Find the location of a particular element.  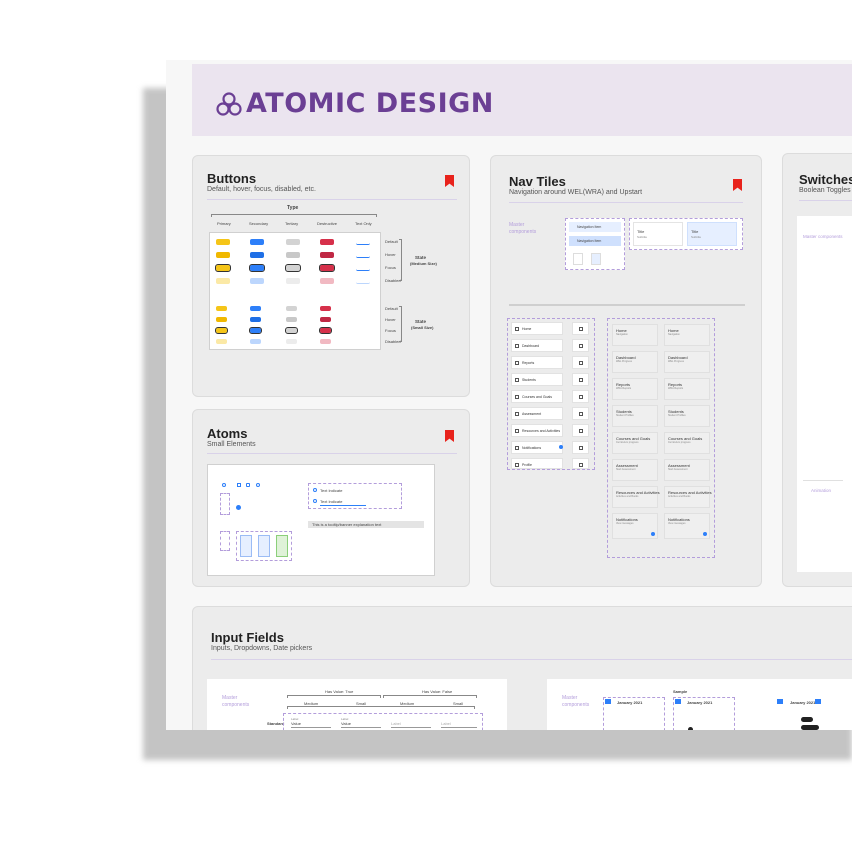

title-tile-master: Title Subtitle Title Subtitle is located at coordinates (686, 234).